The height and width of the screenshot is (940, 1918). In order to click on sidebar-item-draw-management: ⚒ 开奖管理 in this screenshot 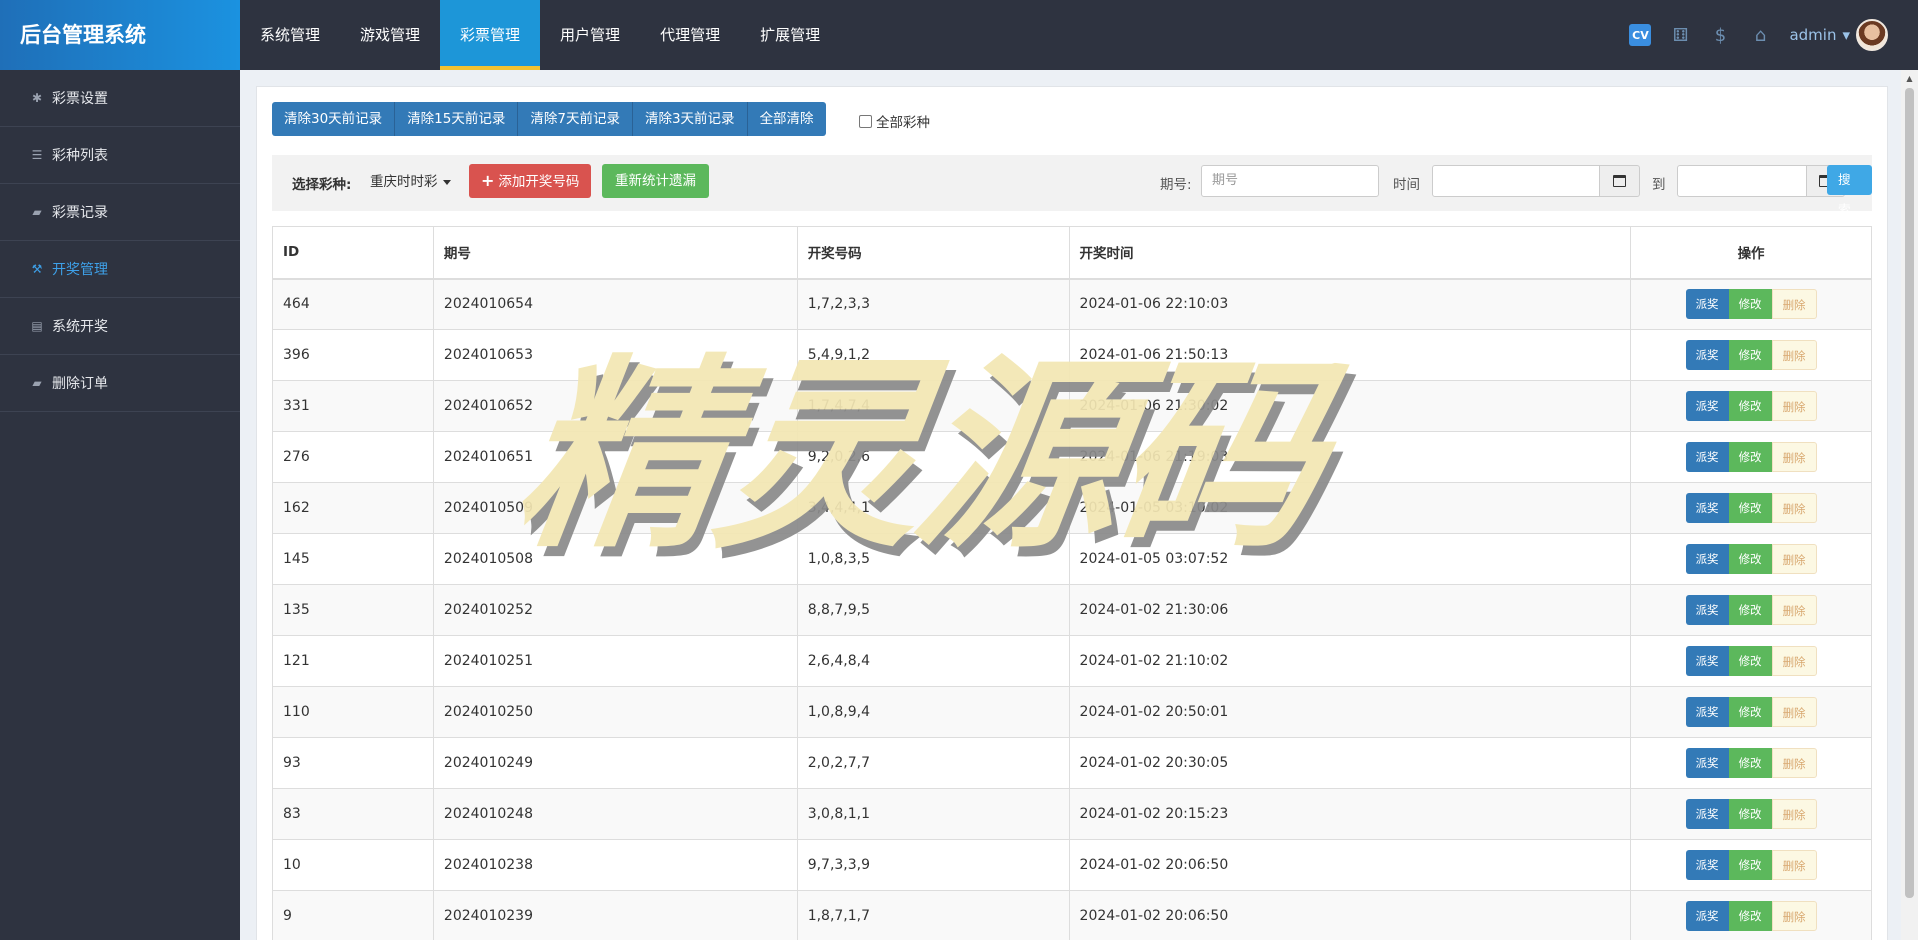, I will do `click(120, 269)`.